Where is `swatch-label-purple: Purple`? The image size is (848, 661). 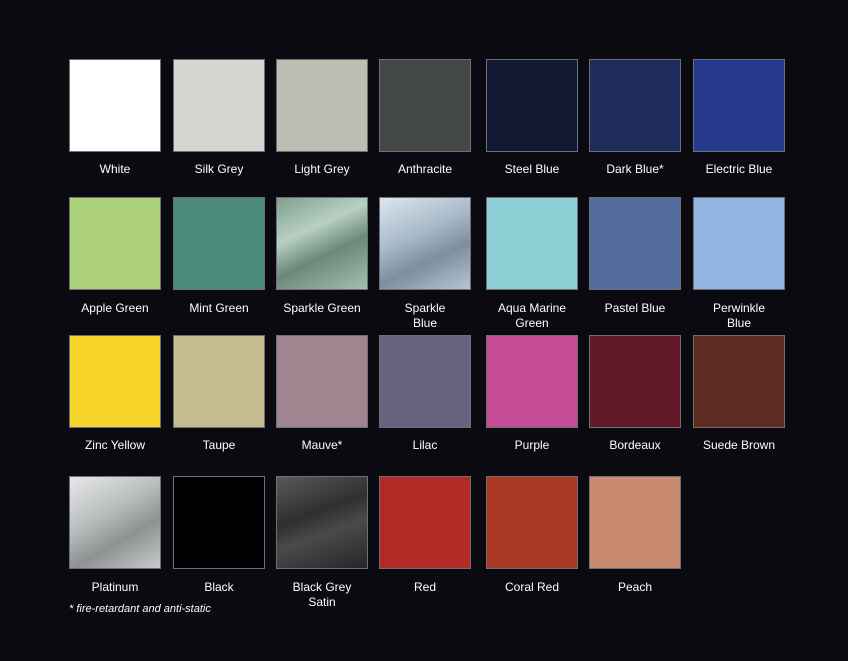
swatch-label-purple: Purple is located at coordinates (532, 445).